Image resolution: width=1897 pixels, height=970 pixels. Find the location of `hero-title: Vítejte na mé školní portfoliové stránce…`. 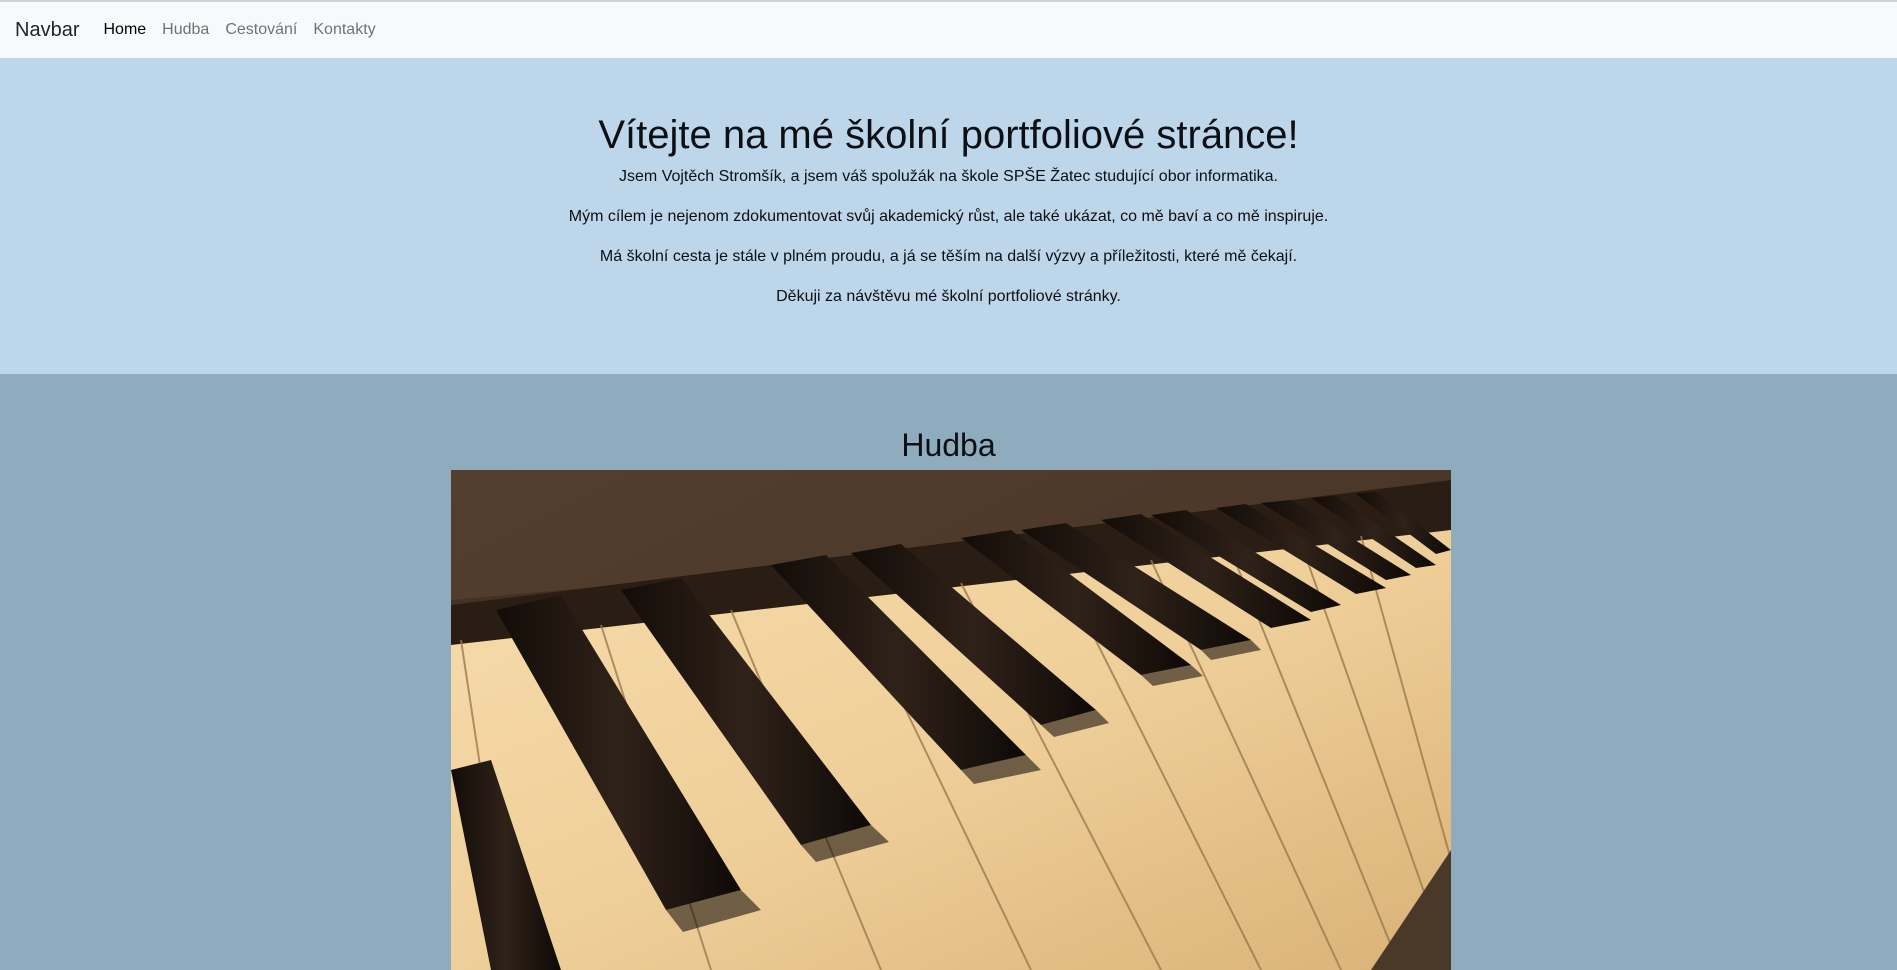

hero-title: Vítejte na mé školní portfoliové stránce… is located at coordinates (948, 135).